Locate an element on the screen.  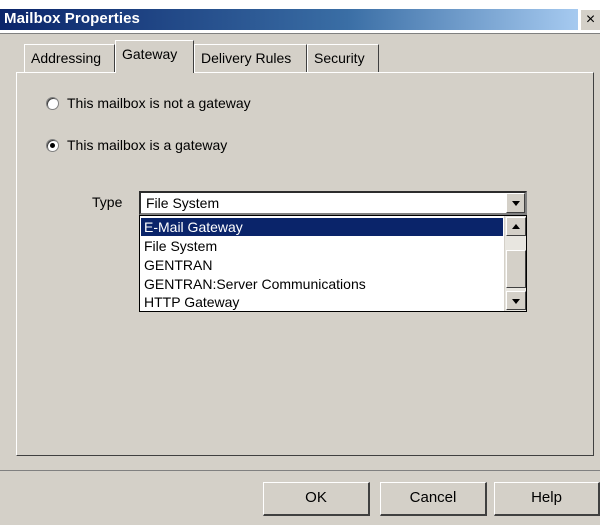
window-title: Mailbox Properties is located at coordinates (72, 18).